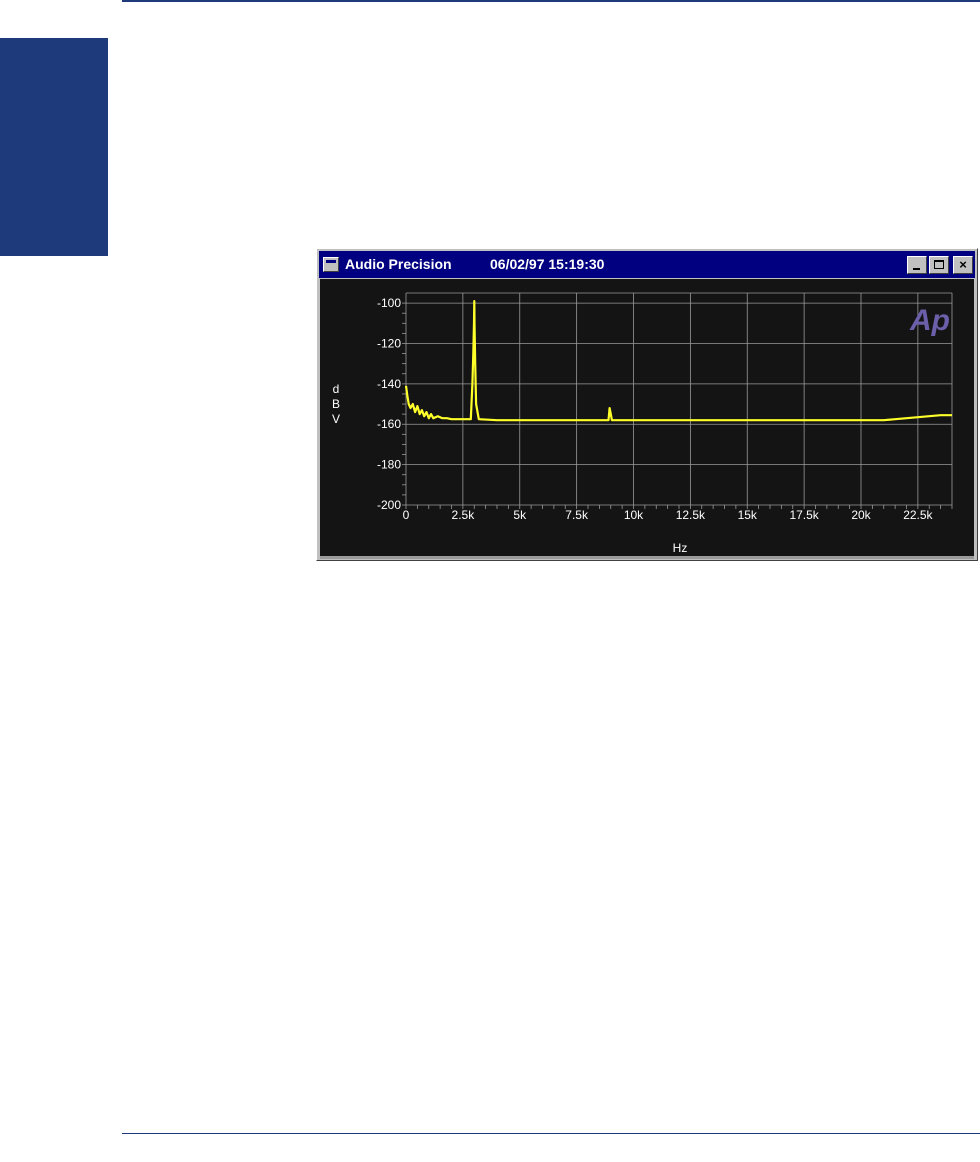 The image size is (980, 1162). I want to click on top-rule, so click(551, 1).